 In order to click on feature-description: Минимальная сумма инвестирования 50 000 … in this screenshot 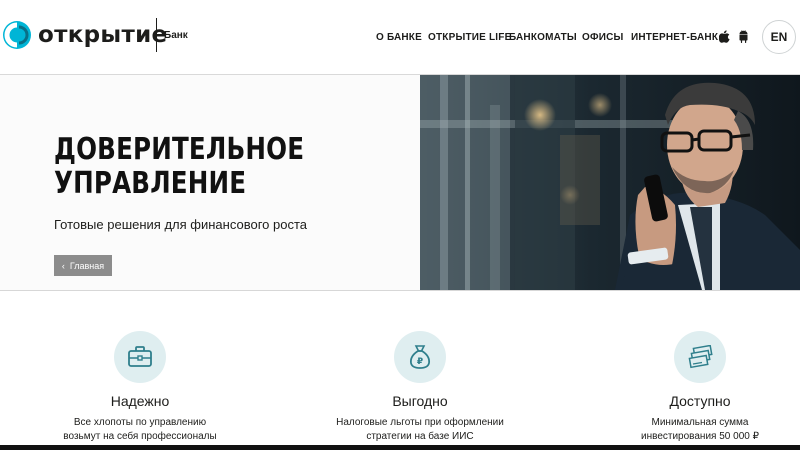, I will do `click(695, 430)`.